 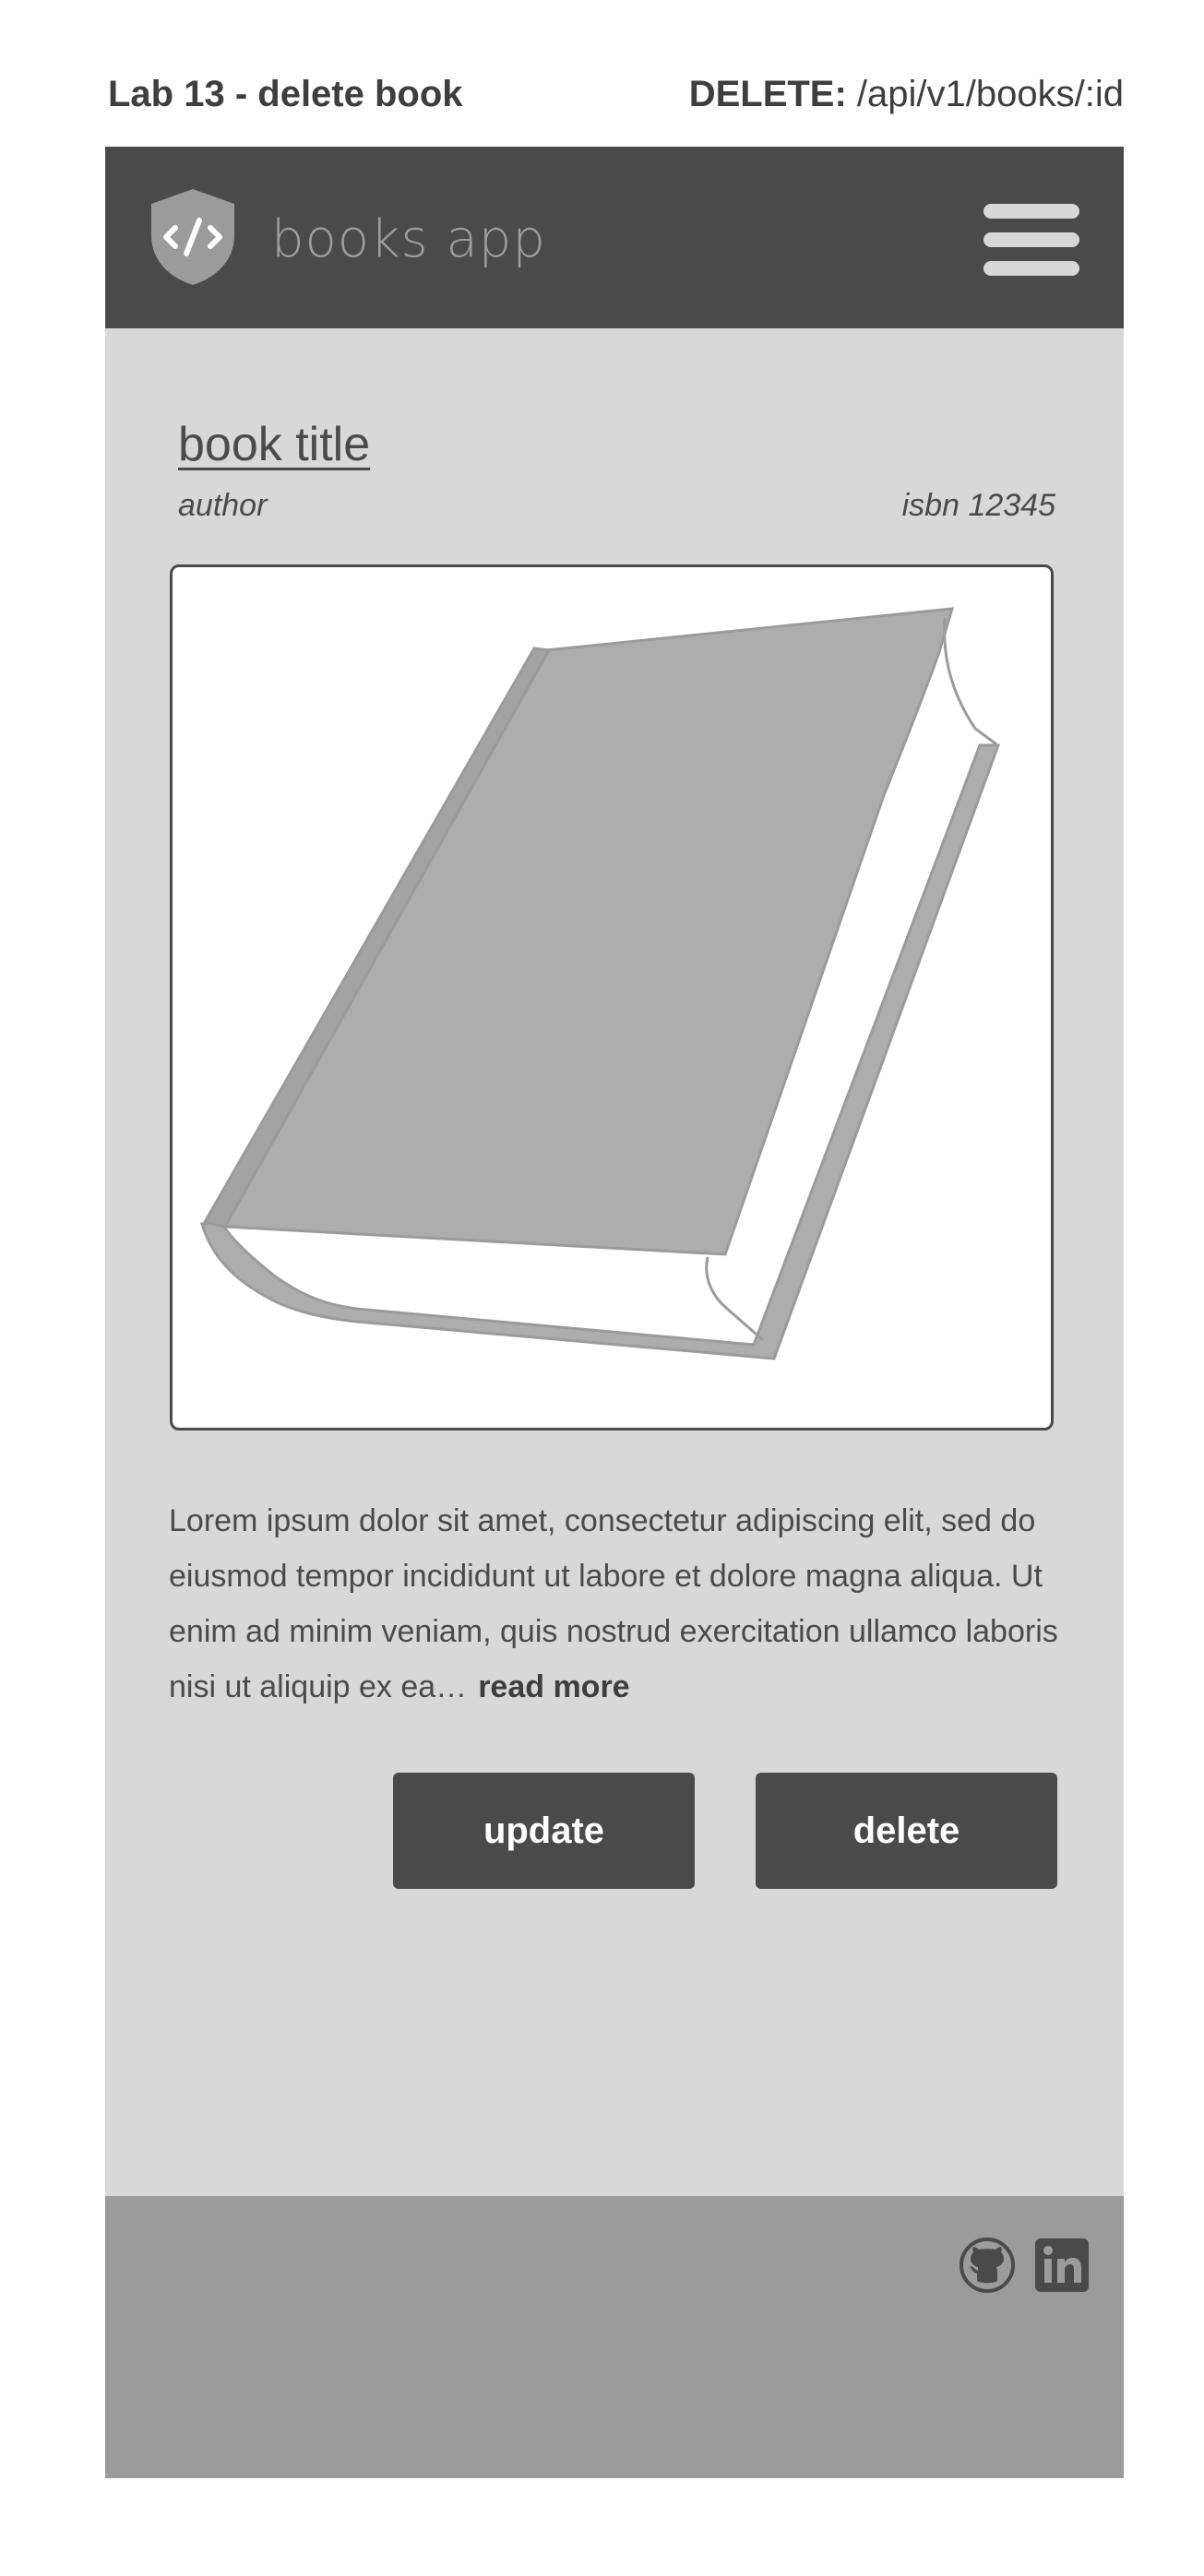 What do you see at coordinates (767, 93) in the screenshot?
I see `http-method: DELETE:` at bounding box center [767, 93].